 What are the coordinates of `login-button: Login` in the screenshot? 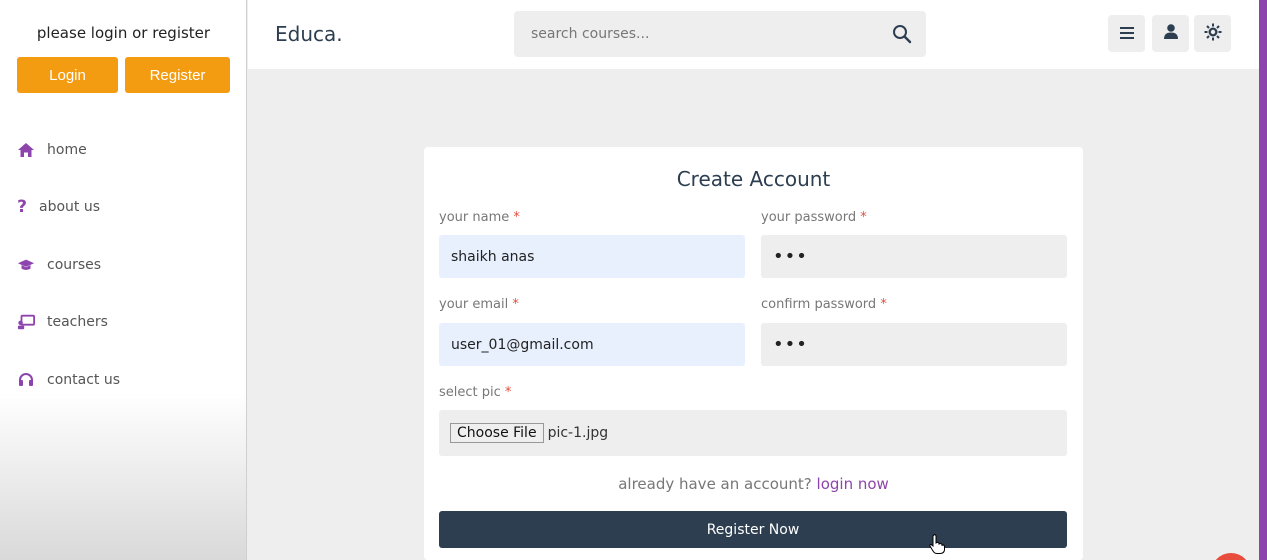 It's located at (67, 75).